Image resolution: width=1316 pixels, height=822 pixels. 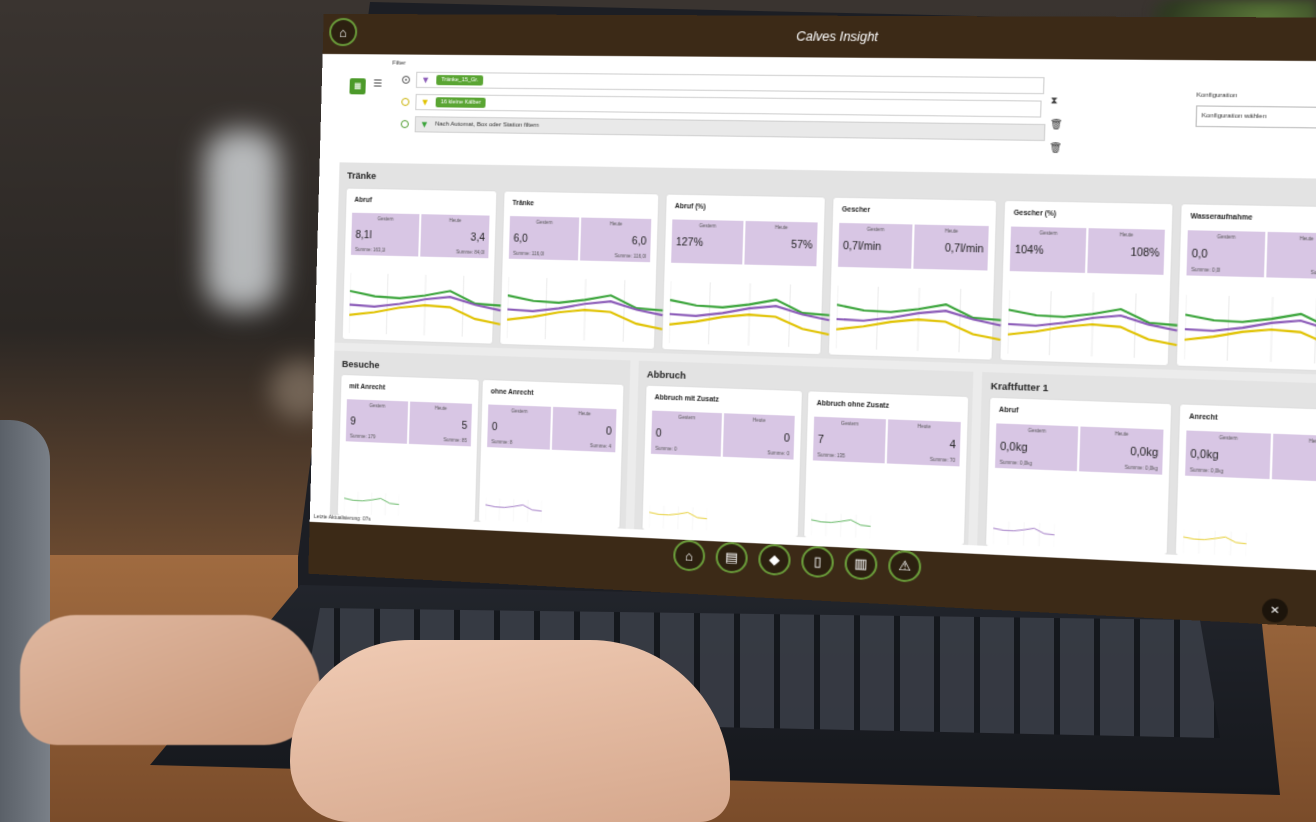 What do you see at coordinates (1206, 470) in the screenshot?
I see `kpi-sum: Summe: 0,0kg` at bounding box center [1206, 470].